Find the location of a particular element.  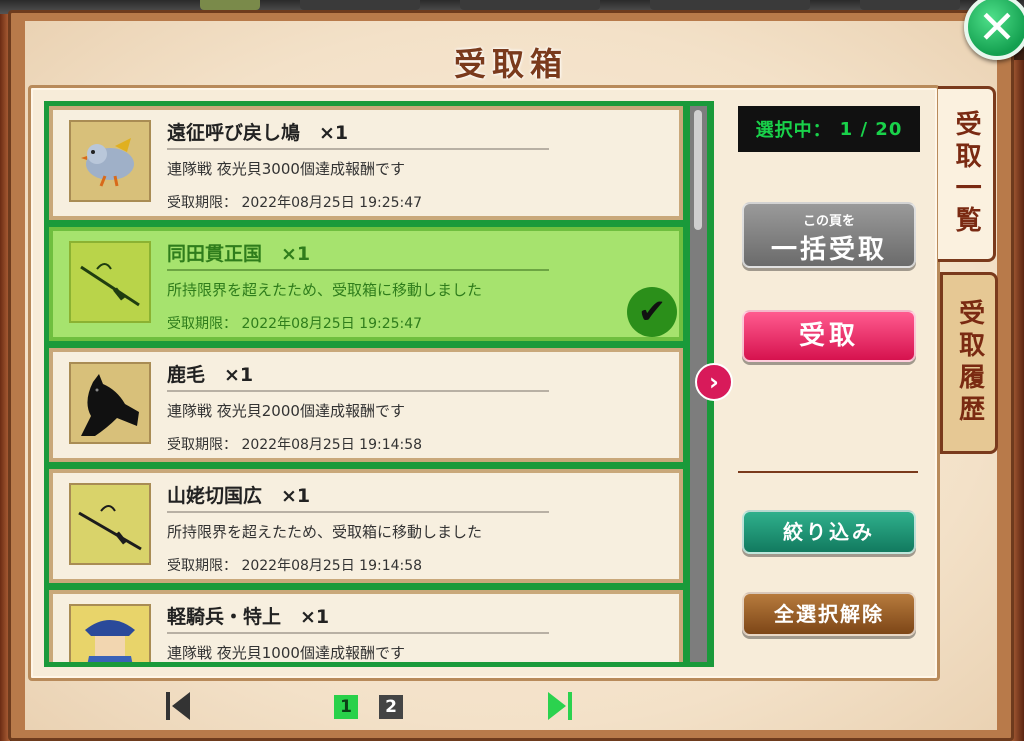

item-description: 連隊戦 夜光貝2000個達成報酬です is located at coordinates (286, 411).